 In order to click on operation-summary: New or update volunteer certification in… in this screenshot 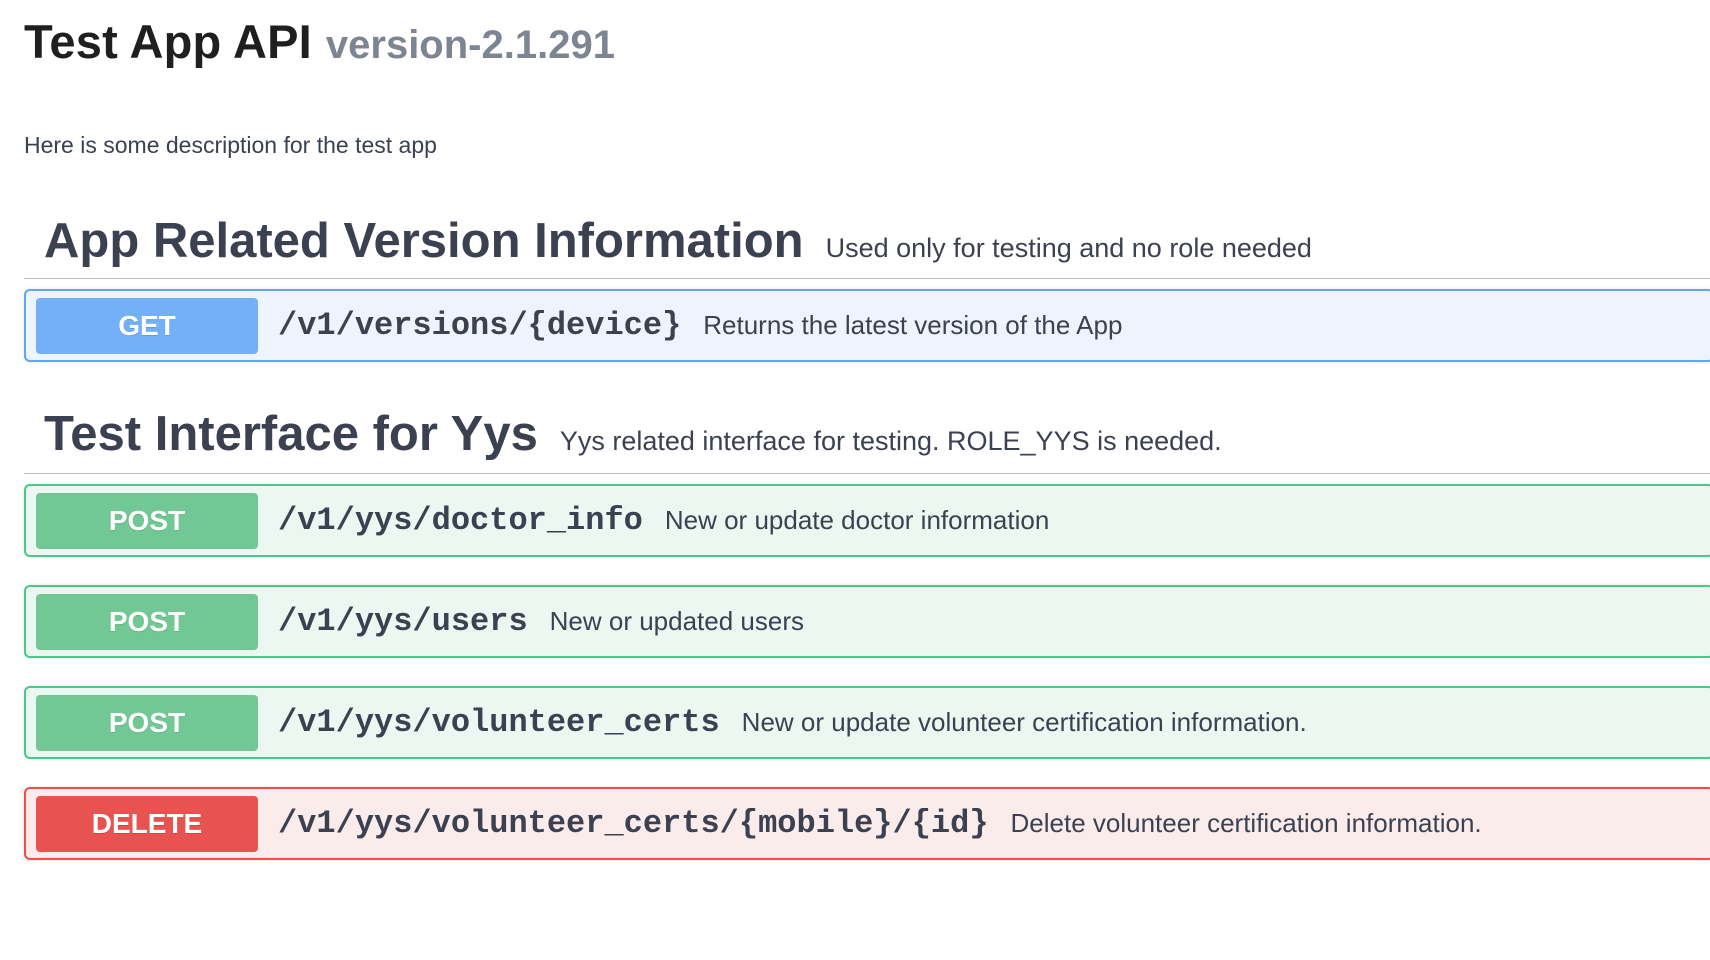, I will do `click(1024, 722)`.